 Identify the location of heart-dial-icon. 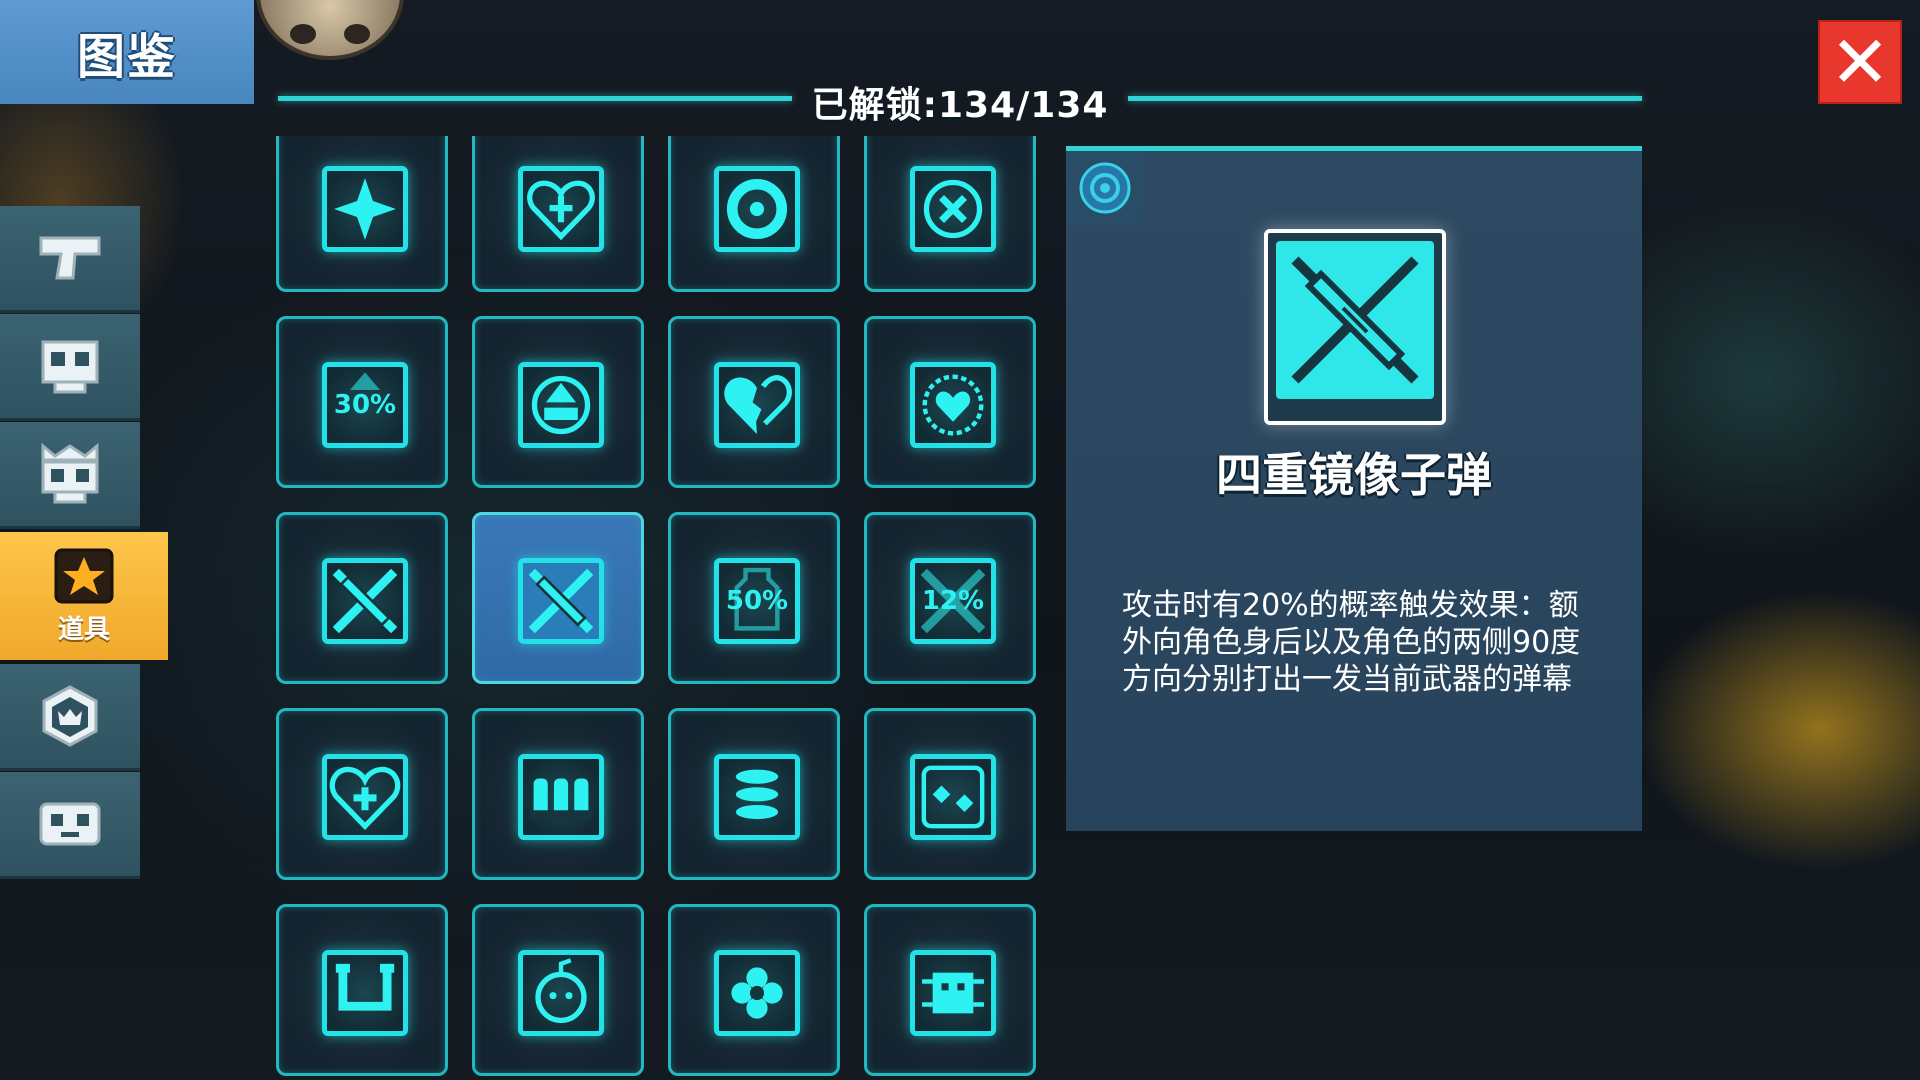
(953, 405).